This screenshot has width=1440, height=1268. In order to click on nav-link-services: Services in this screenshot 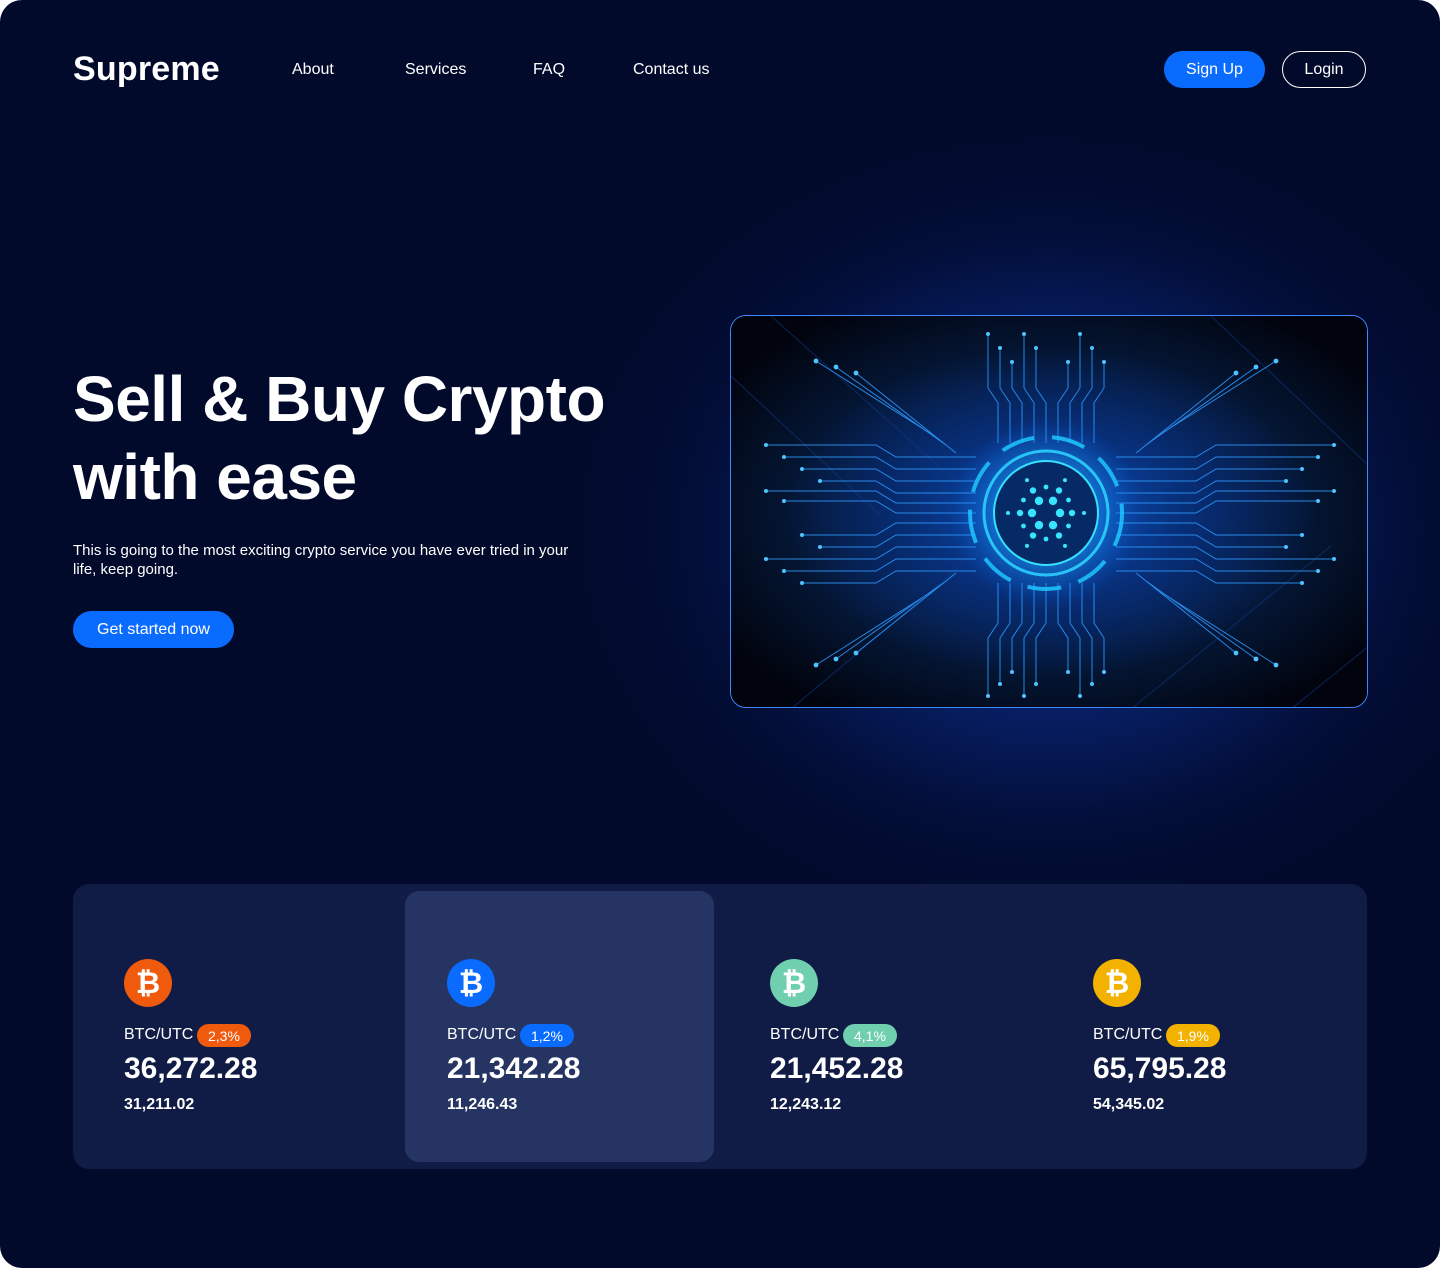, I will do `click(435, 70)`.